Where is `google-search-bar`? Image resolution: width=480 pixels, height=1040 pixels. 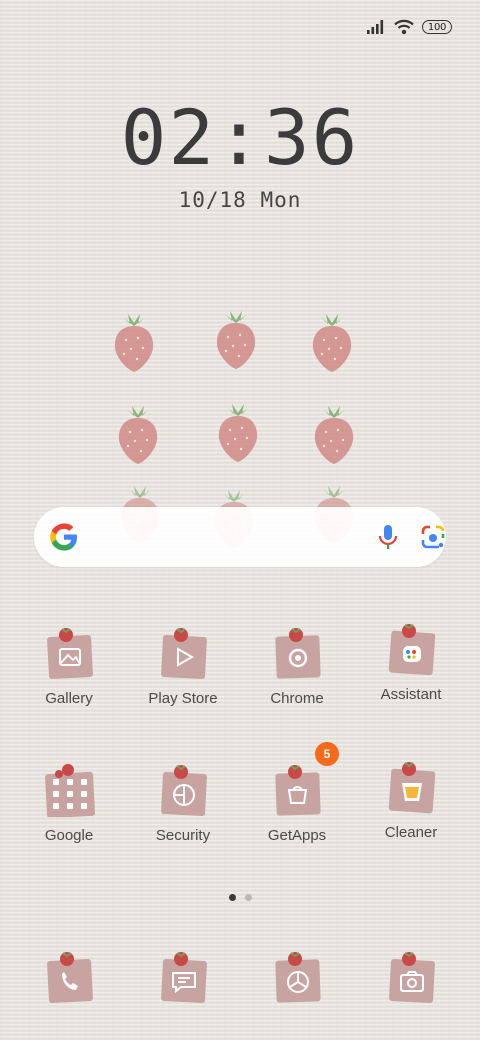 google-search-bar is located at coordinates (240, 537).